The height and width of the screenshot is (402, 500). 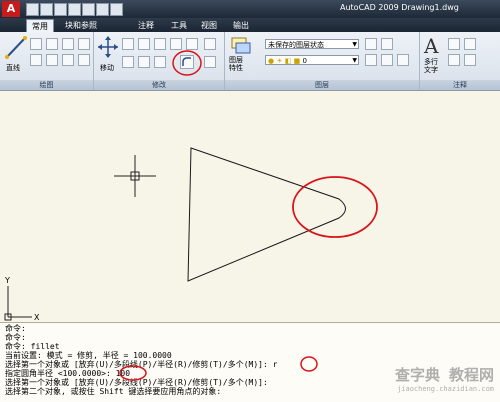 I want to click on move-tool-label: 移动, so click(x=107, y=68).